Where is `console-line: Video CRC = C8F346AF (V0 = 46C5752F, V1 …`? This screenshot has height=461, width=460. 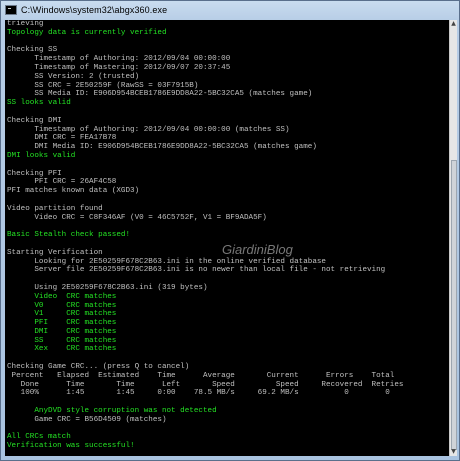 console-line: Video CRC = C8F346AF (V0 = 46C5752F, V1 … is located at coordinates (137, 217).